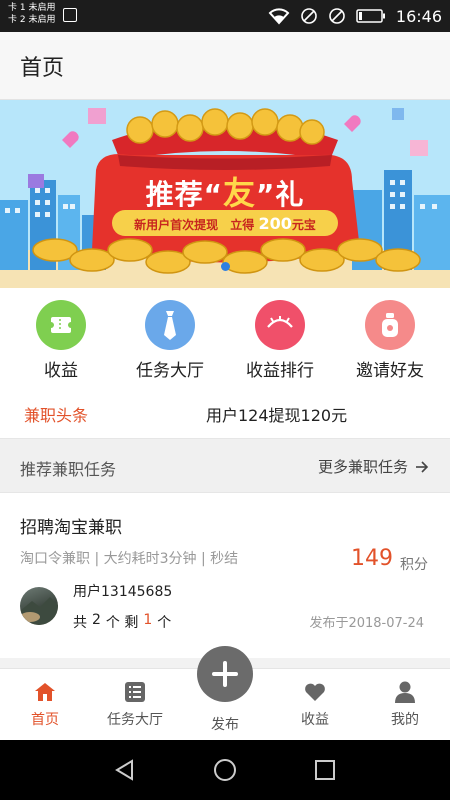 The height and width of the screenshot is (800, 450). I want to click on task-title: 招聘淘宝兼职, so click(71, 528).